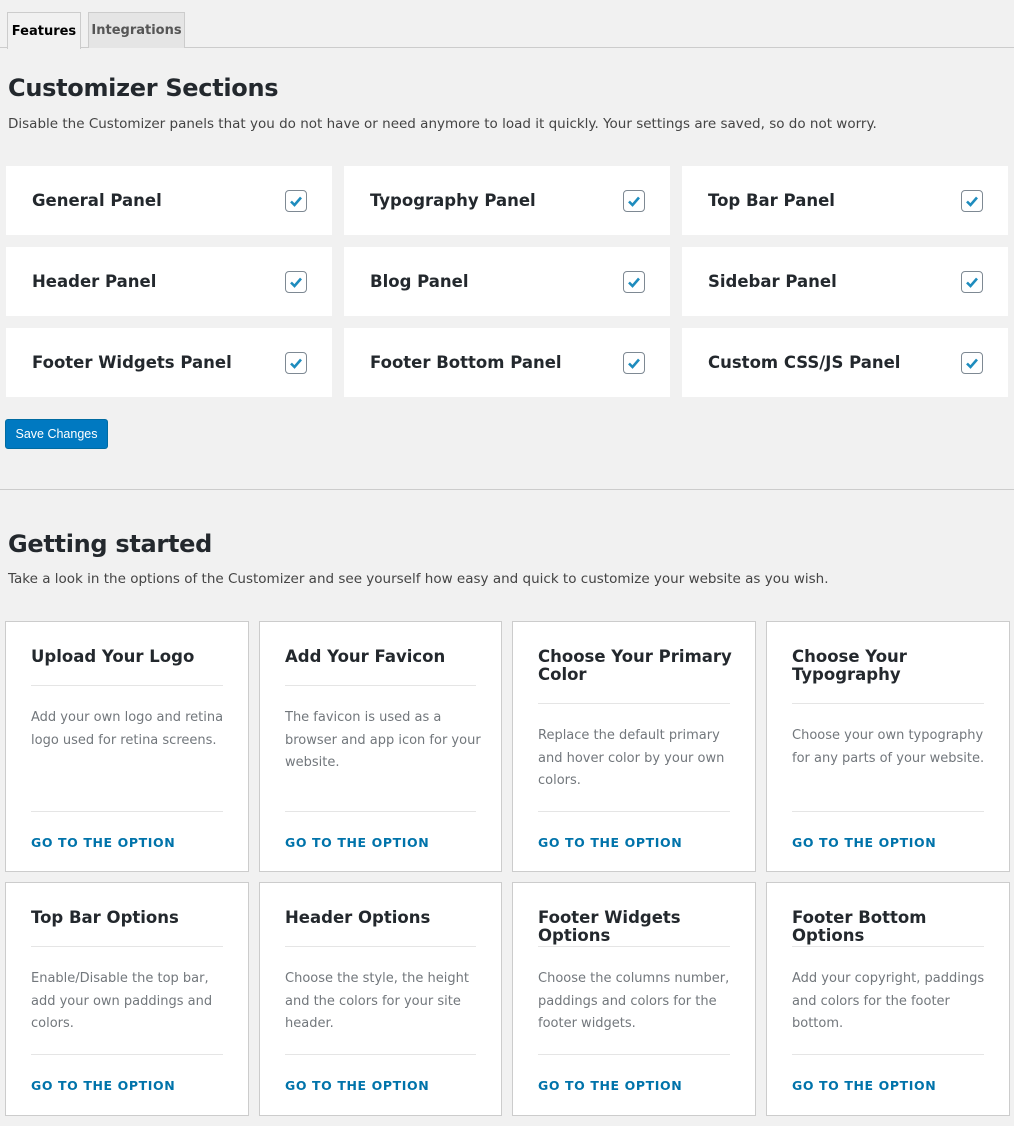 The width and height of the screenshot is (1014, 1126). Describe the element at coordinates (358, 917) in the screenshot. I see `card-title: Header Options` at that location.